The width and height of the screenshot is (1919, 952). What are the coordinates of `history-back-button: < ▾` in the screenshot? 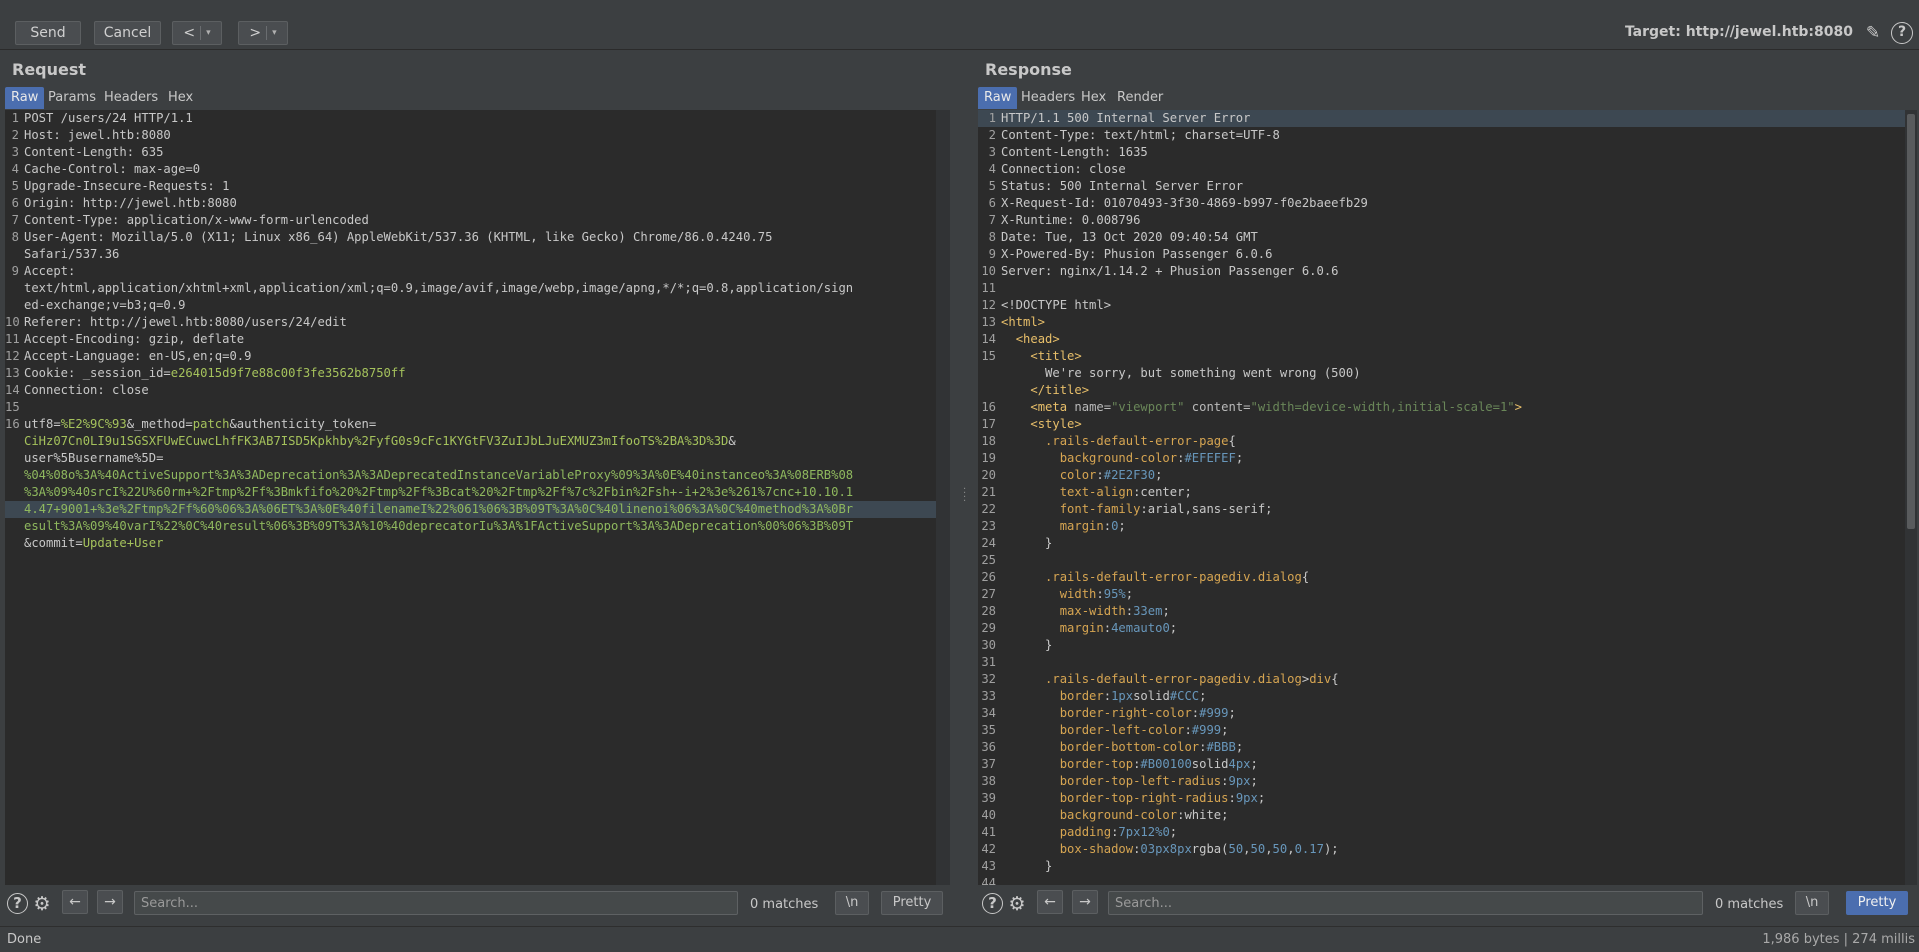 It's located at (197, 33).